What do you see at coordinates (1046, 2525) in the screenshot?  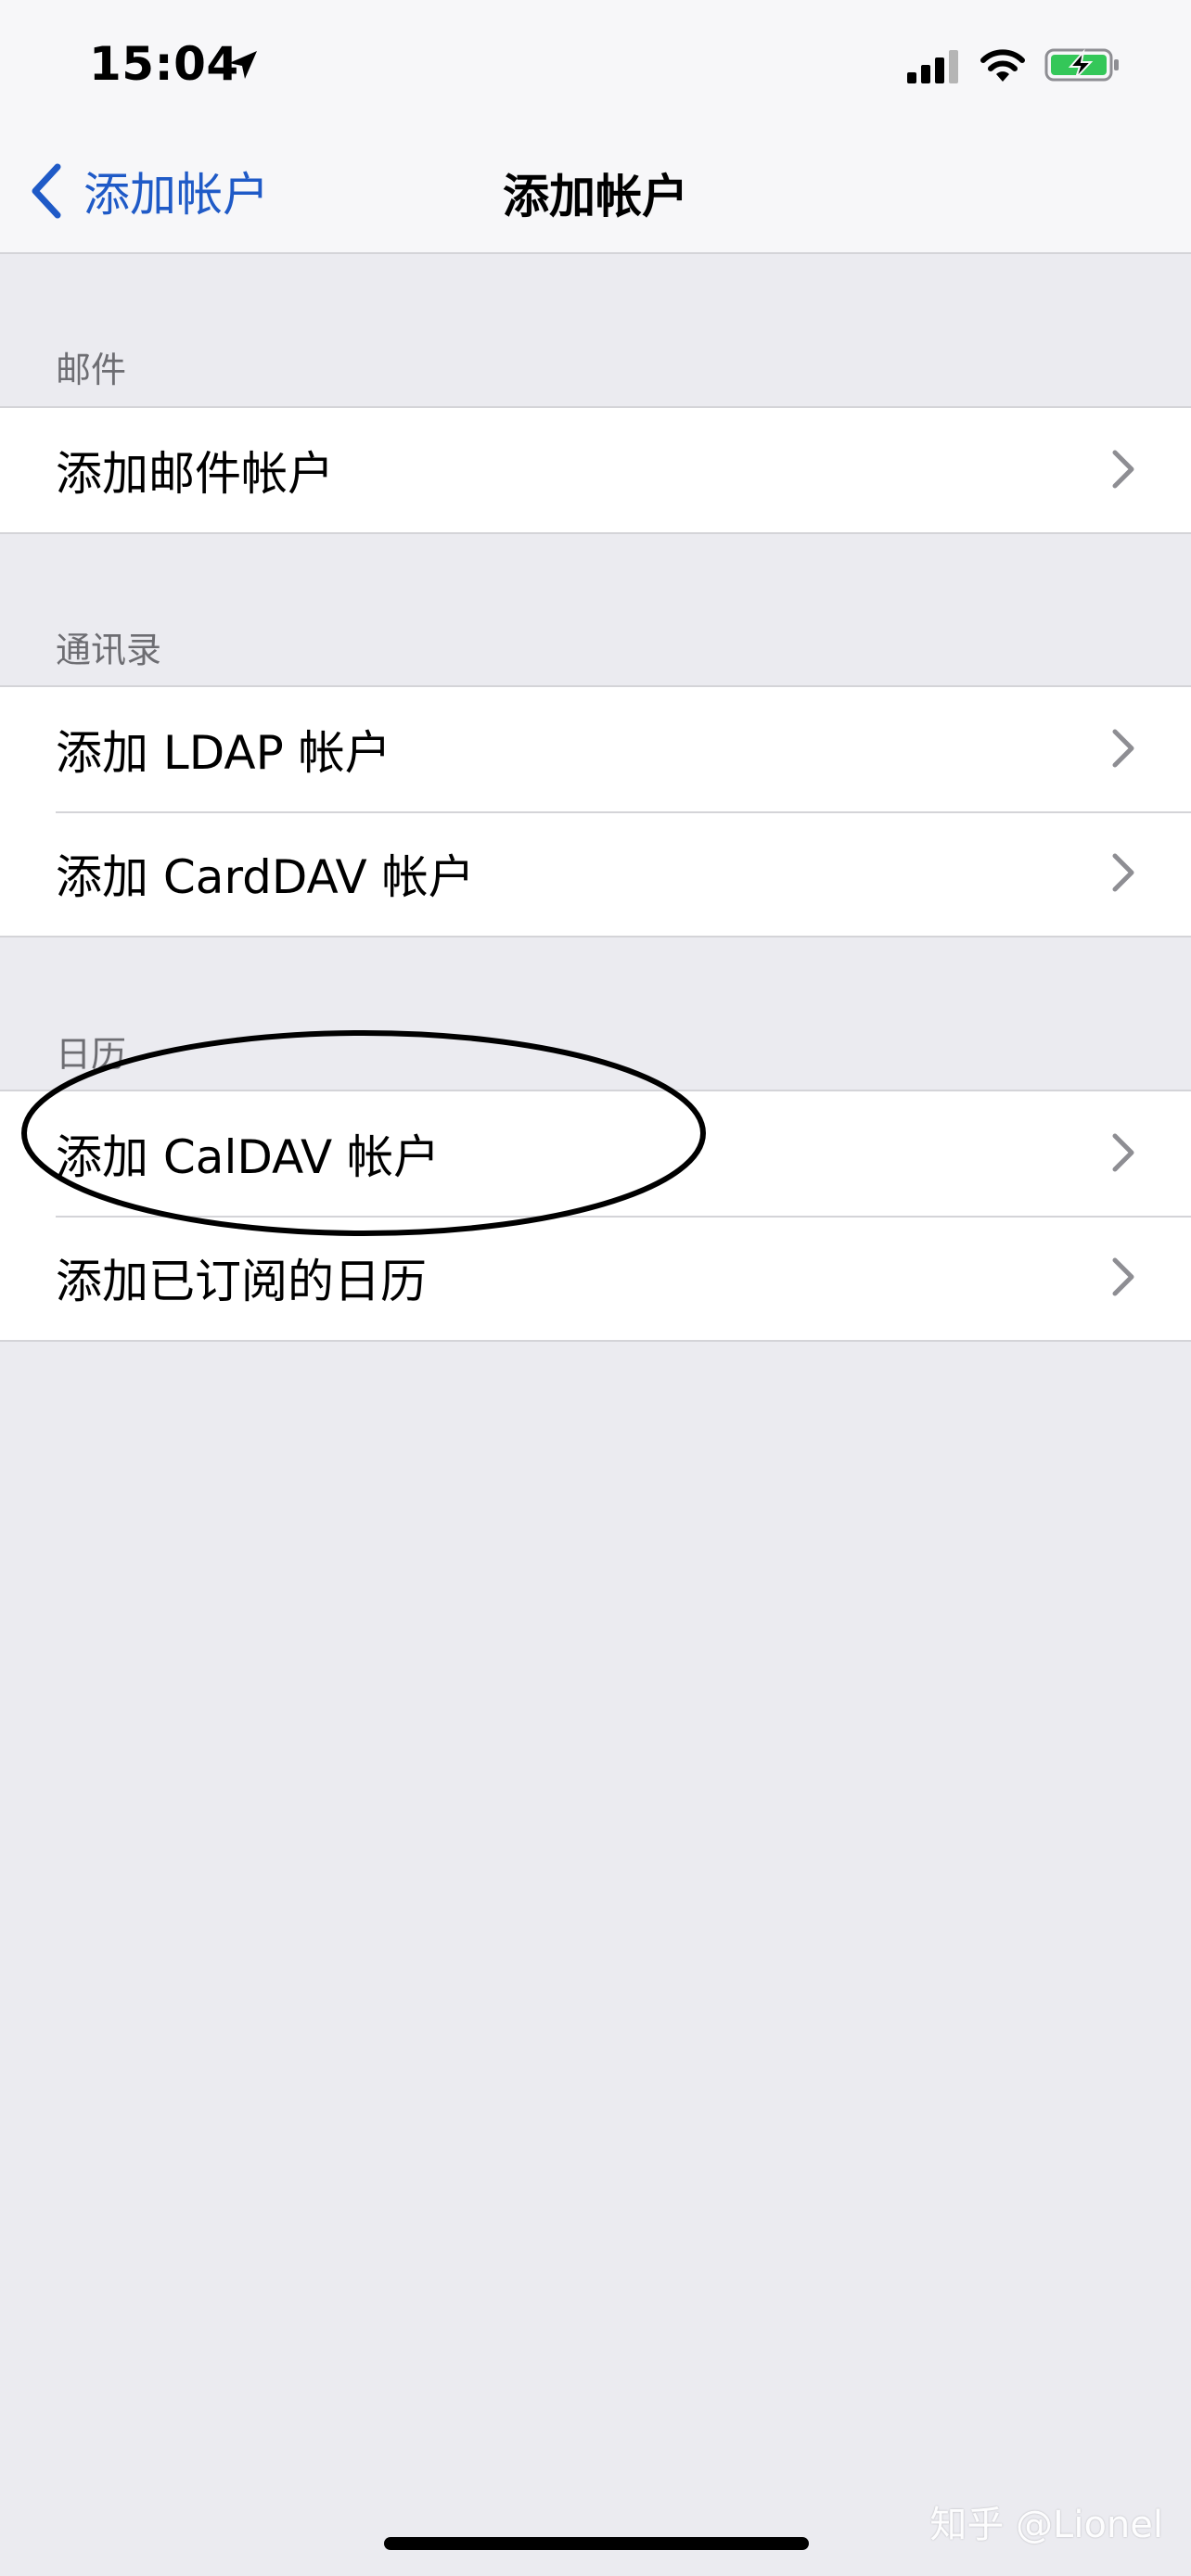 I see `watermark: 知乎 @Lionel` at bounding box center [1046, 2525].